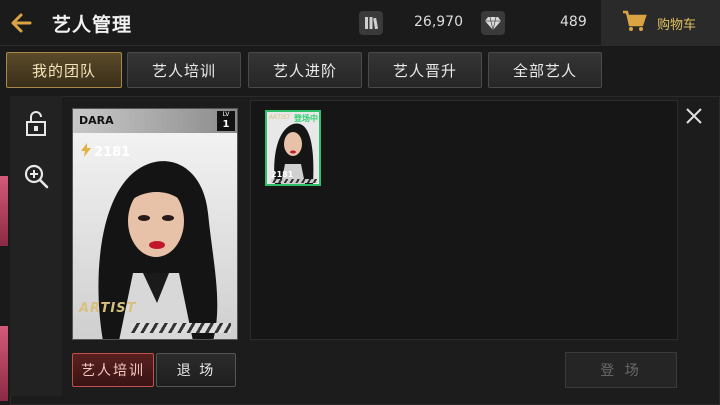  I want to click on cart-icon, so click(634, 23).